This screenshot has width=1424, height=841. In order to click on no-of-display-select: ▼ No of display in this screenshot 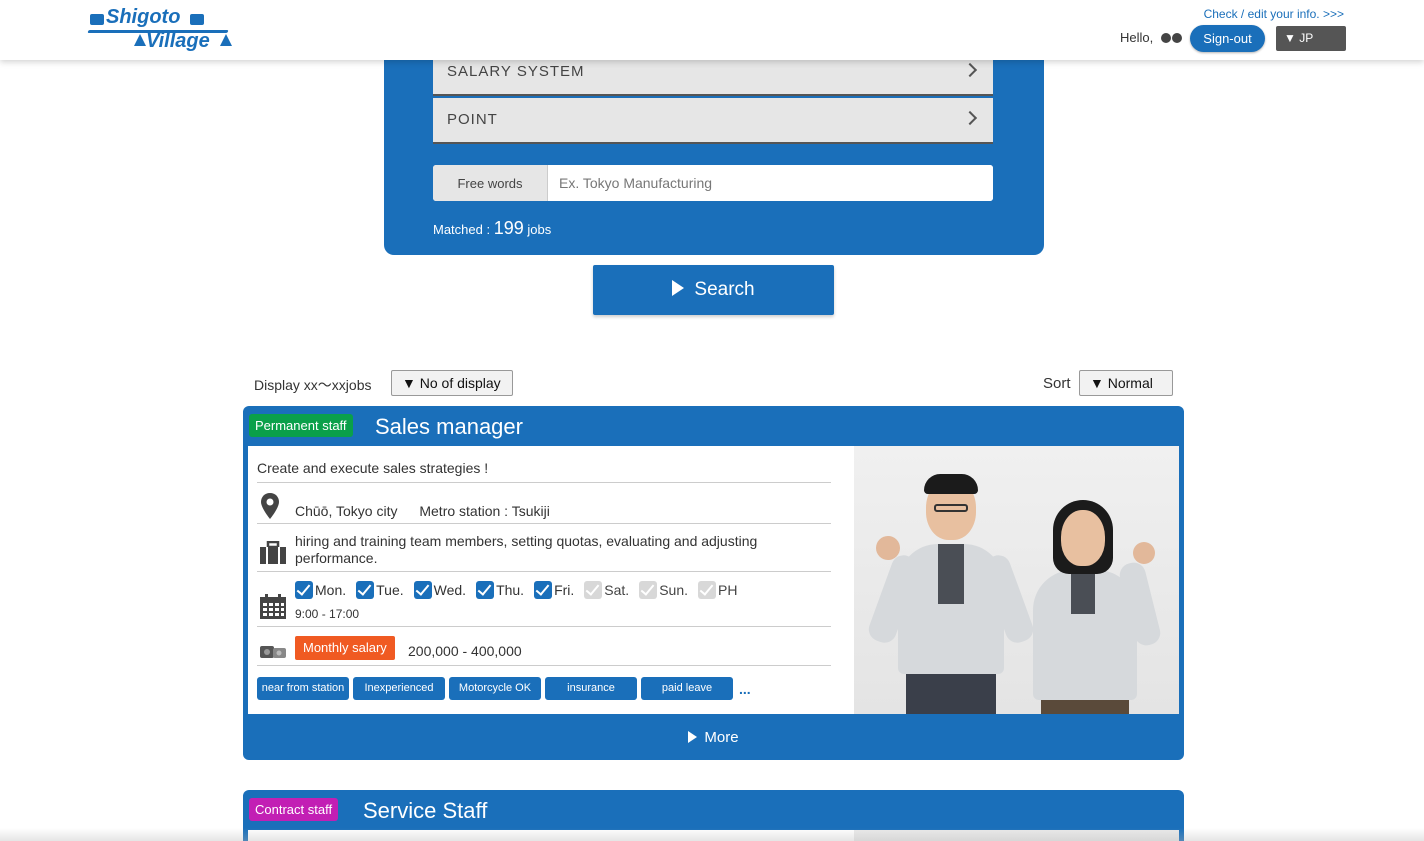, I will do `click(452, 383)`.